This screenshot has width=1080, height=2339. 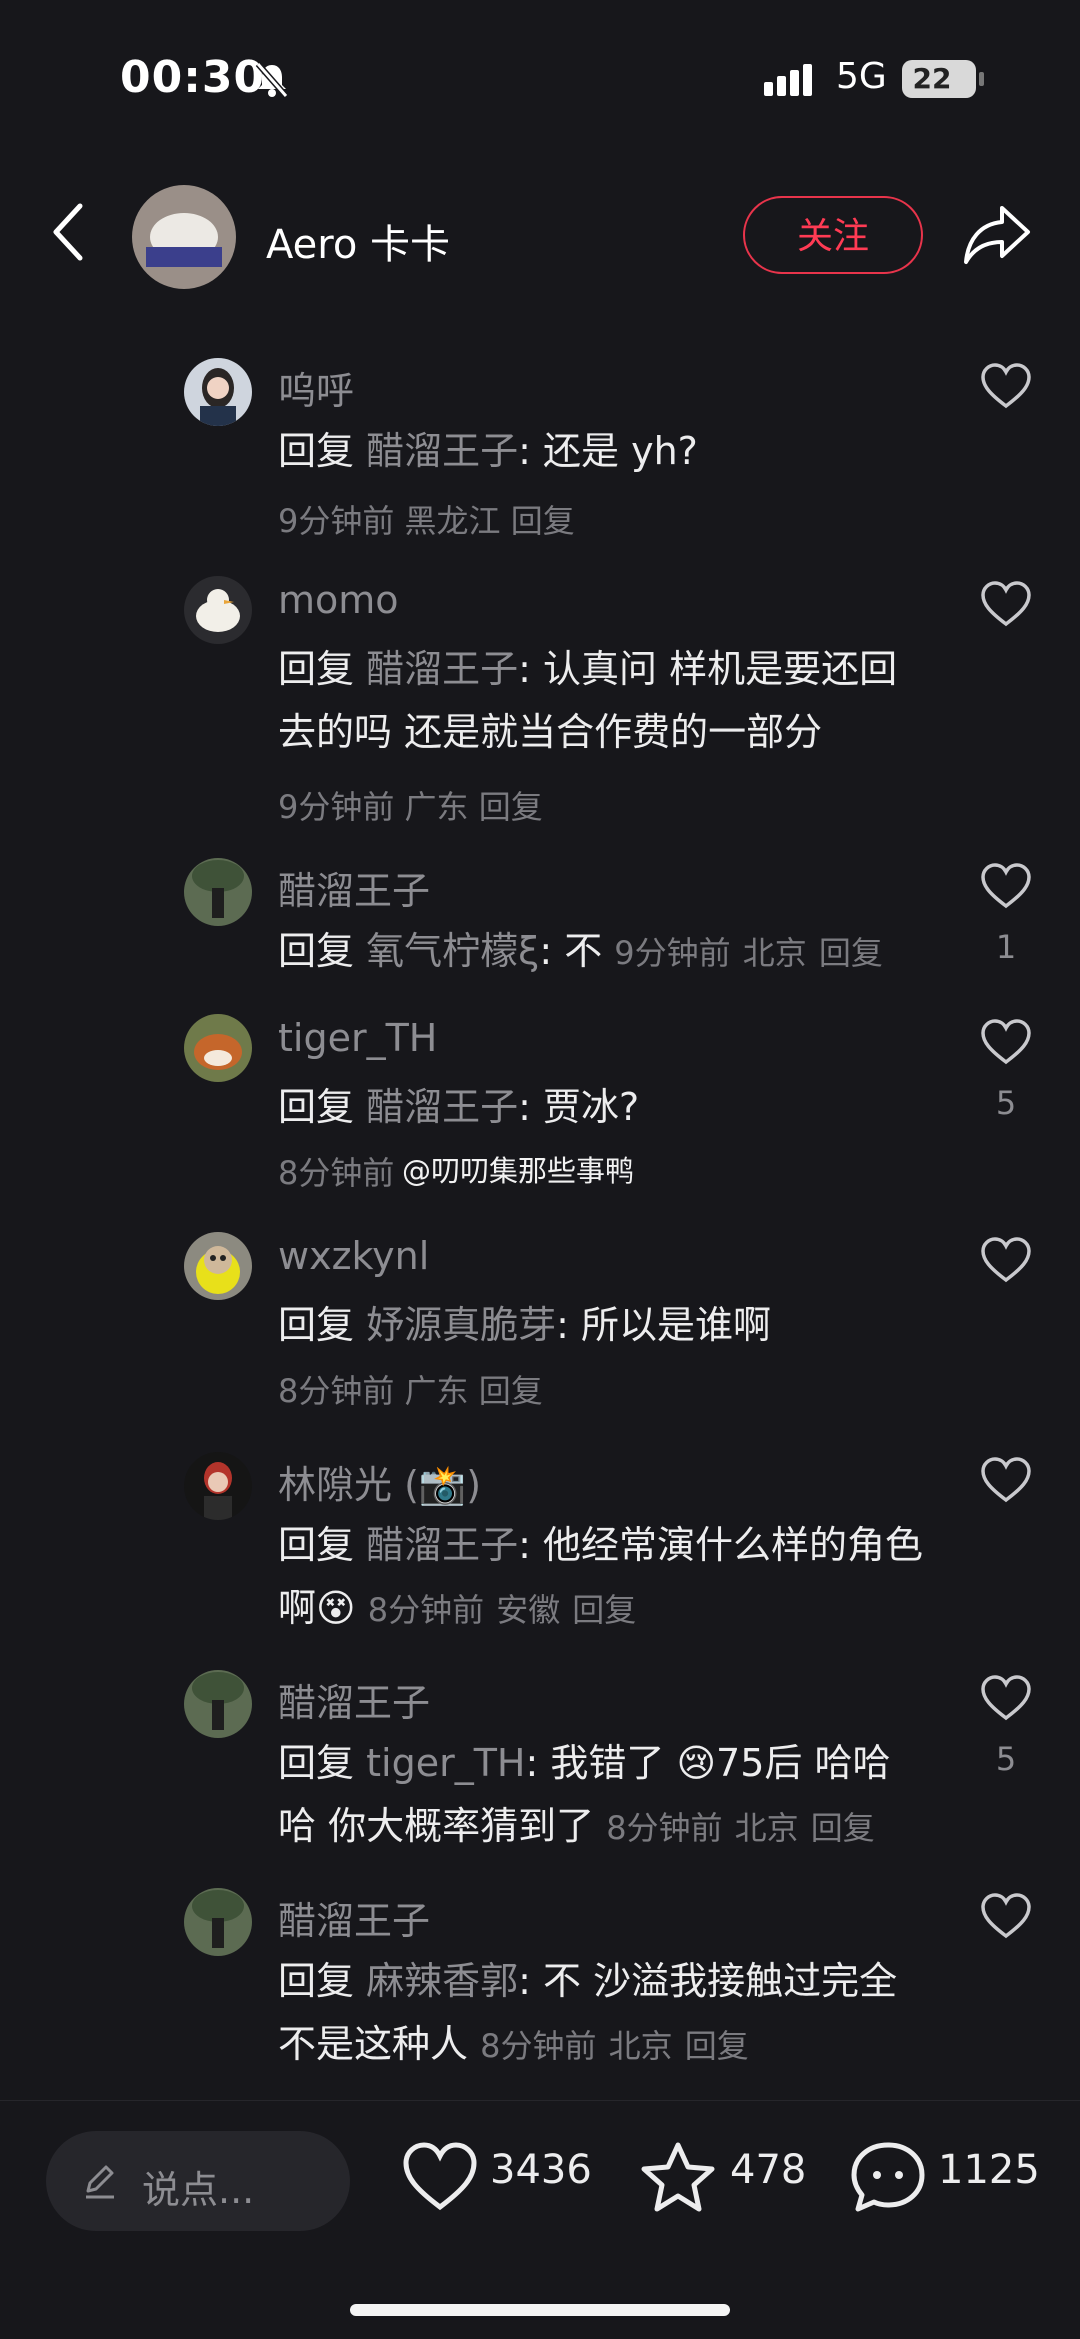 I want to click on comment-text: 回复 氧气柠檬ξ: 不 9分钟前 北京 回复, so click(x=623, y=952).